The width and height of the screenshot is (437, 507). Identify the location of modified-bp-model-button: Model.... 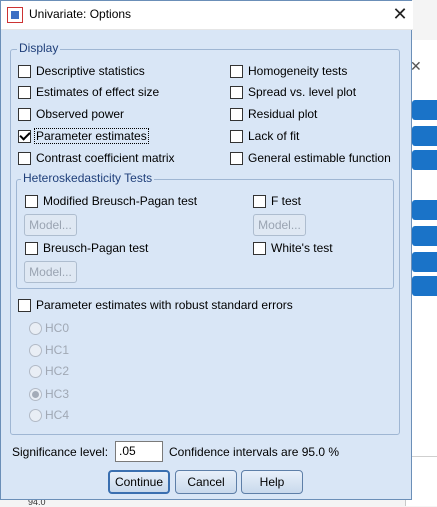
(50, 225).